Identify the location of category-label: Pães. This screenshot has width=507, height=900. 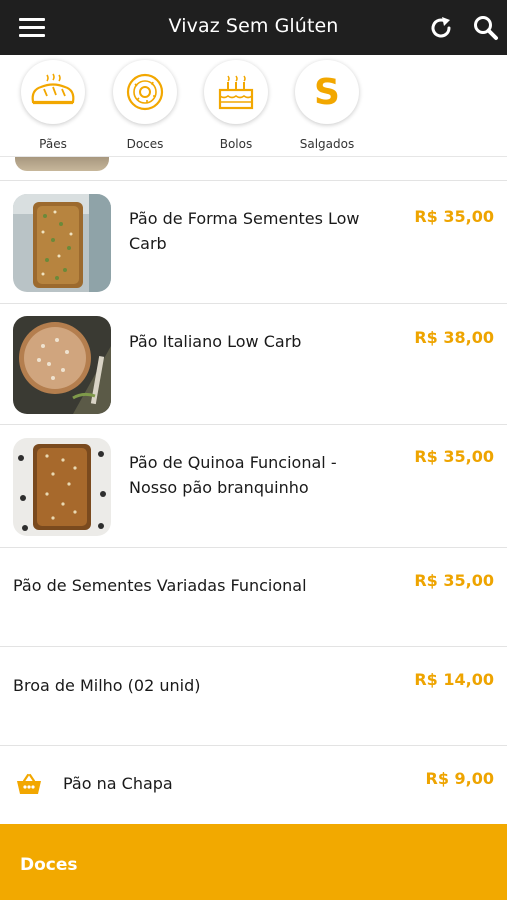
(53, 144).